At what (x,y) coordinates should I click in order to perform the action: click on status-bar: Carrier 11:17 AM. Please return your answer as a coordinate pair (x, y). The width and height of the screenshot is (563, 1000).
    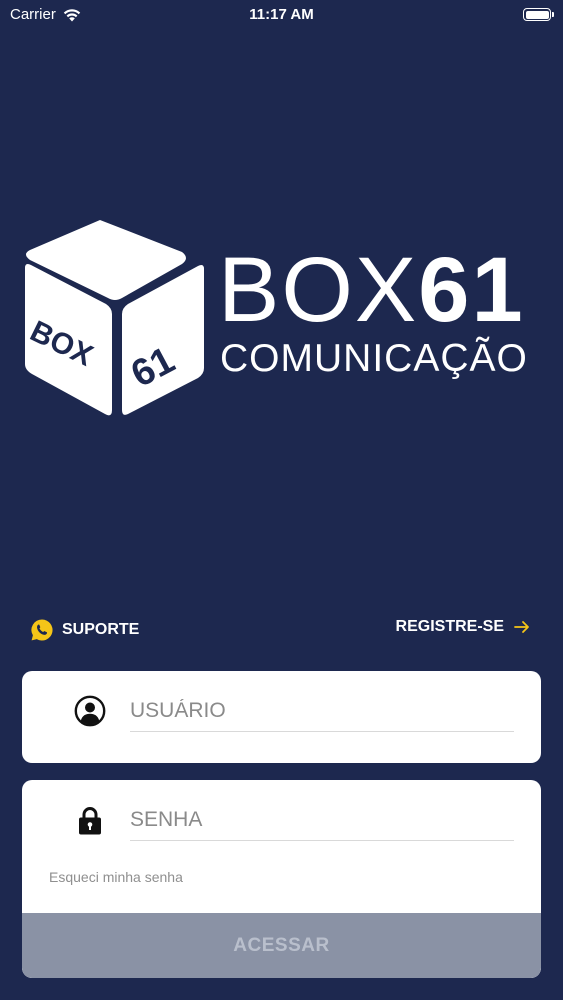
    Looking at the image, I should click on (281, 15).